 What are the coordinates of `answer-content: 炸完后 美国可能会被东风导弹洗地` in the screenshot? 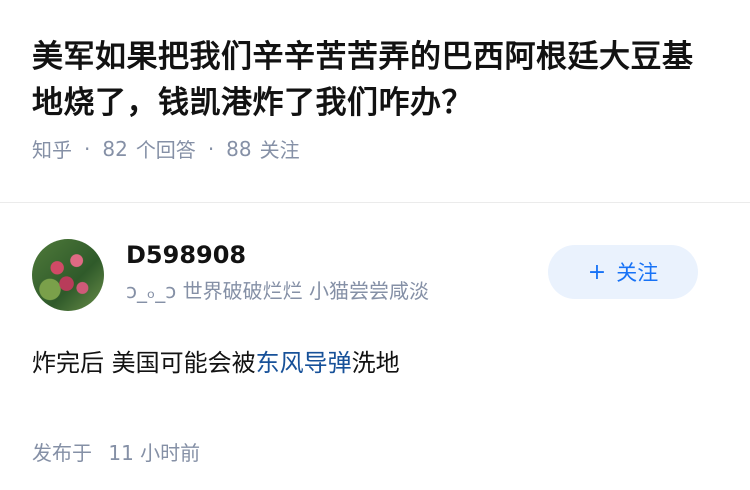 It's located at (375, 363).